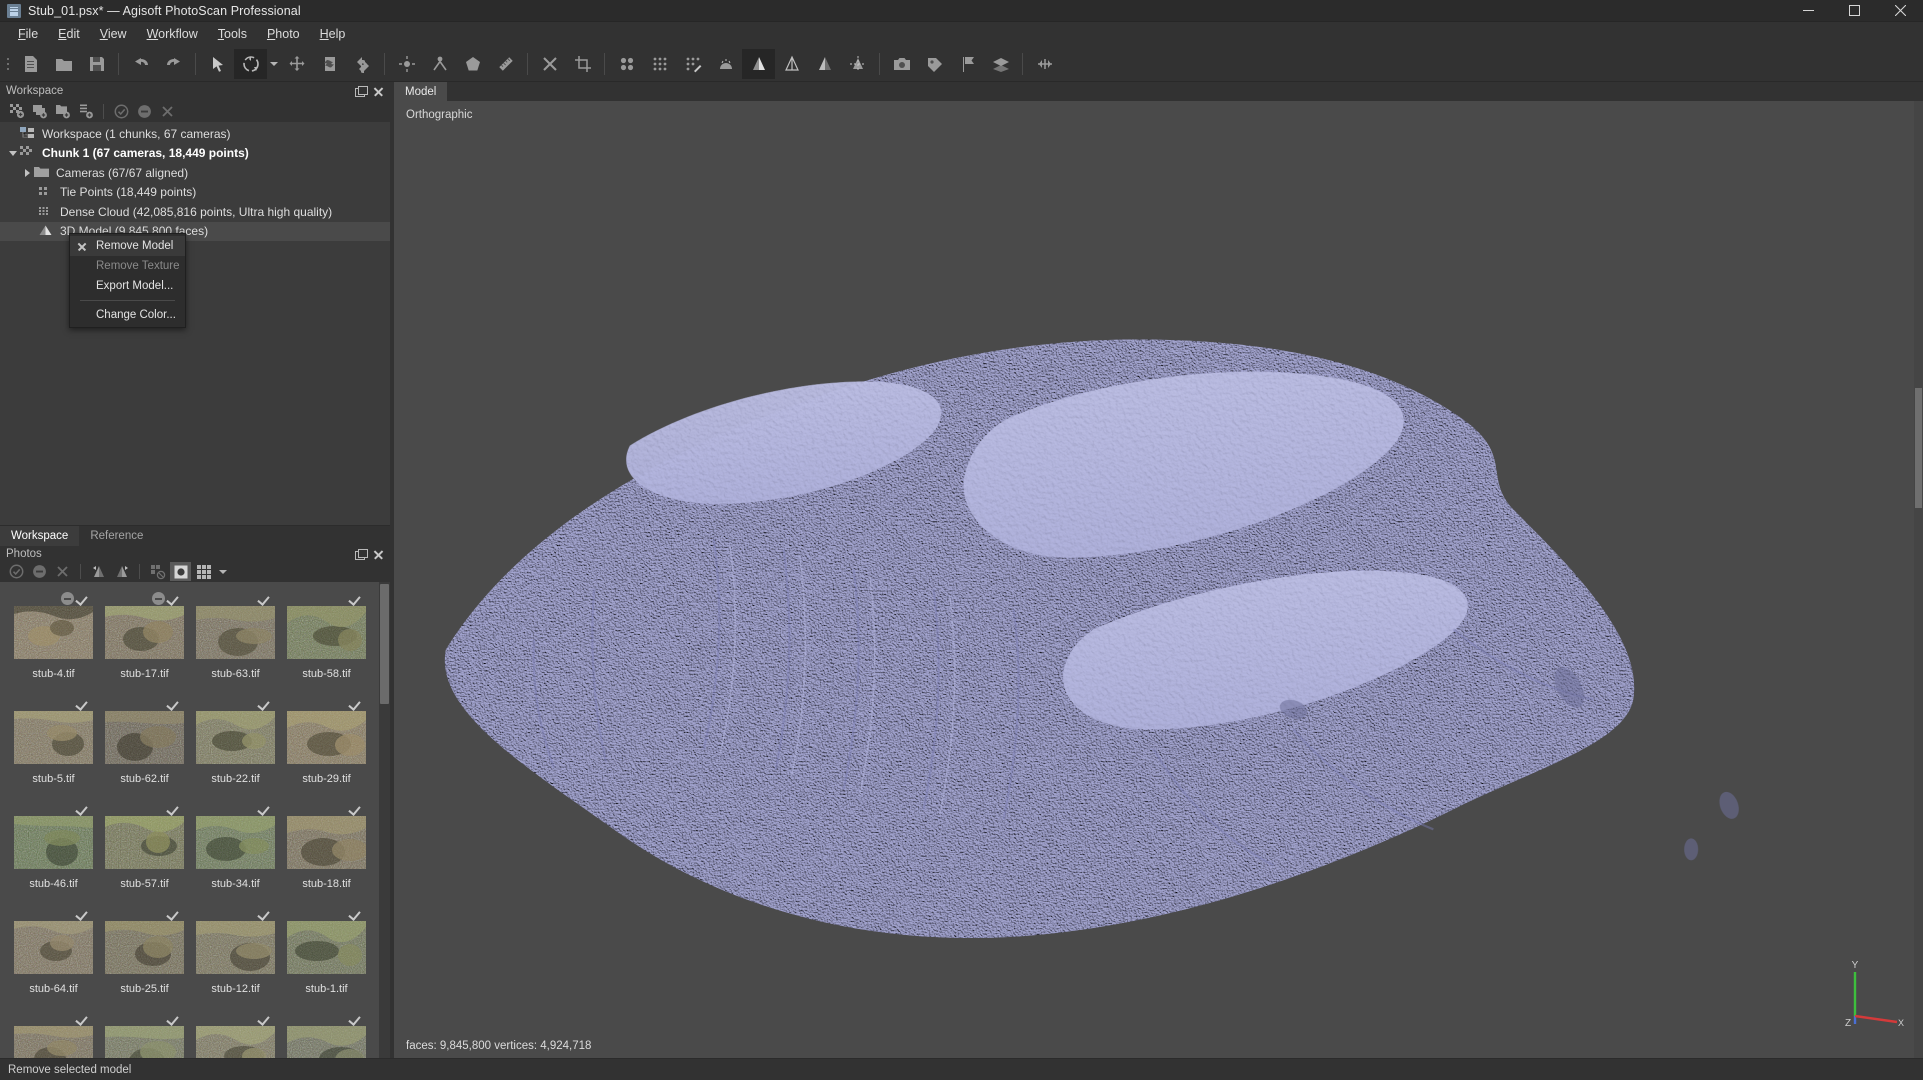  I want to click on menu-edit: Edit, so click(69, 34).